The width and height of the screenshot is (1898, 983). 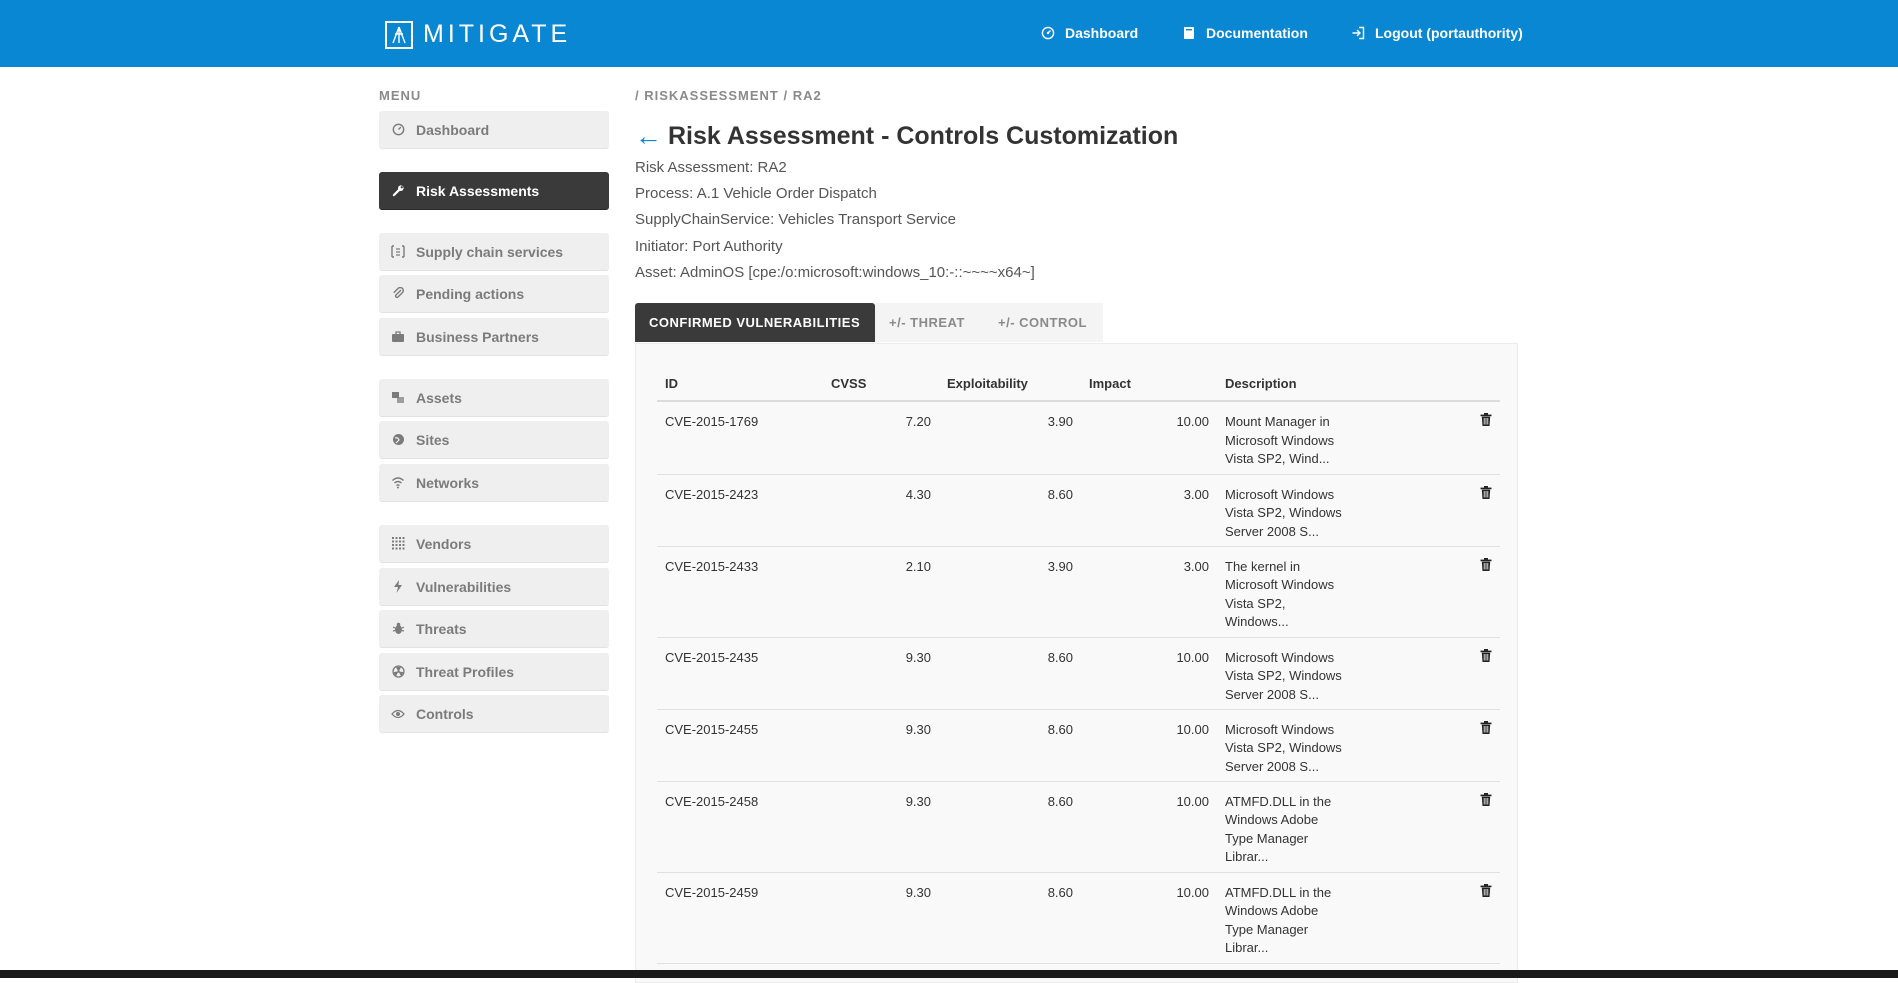 I want to click on cell-id: CVE-2015-2458, so click(x=740, y=827).